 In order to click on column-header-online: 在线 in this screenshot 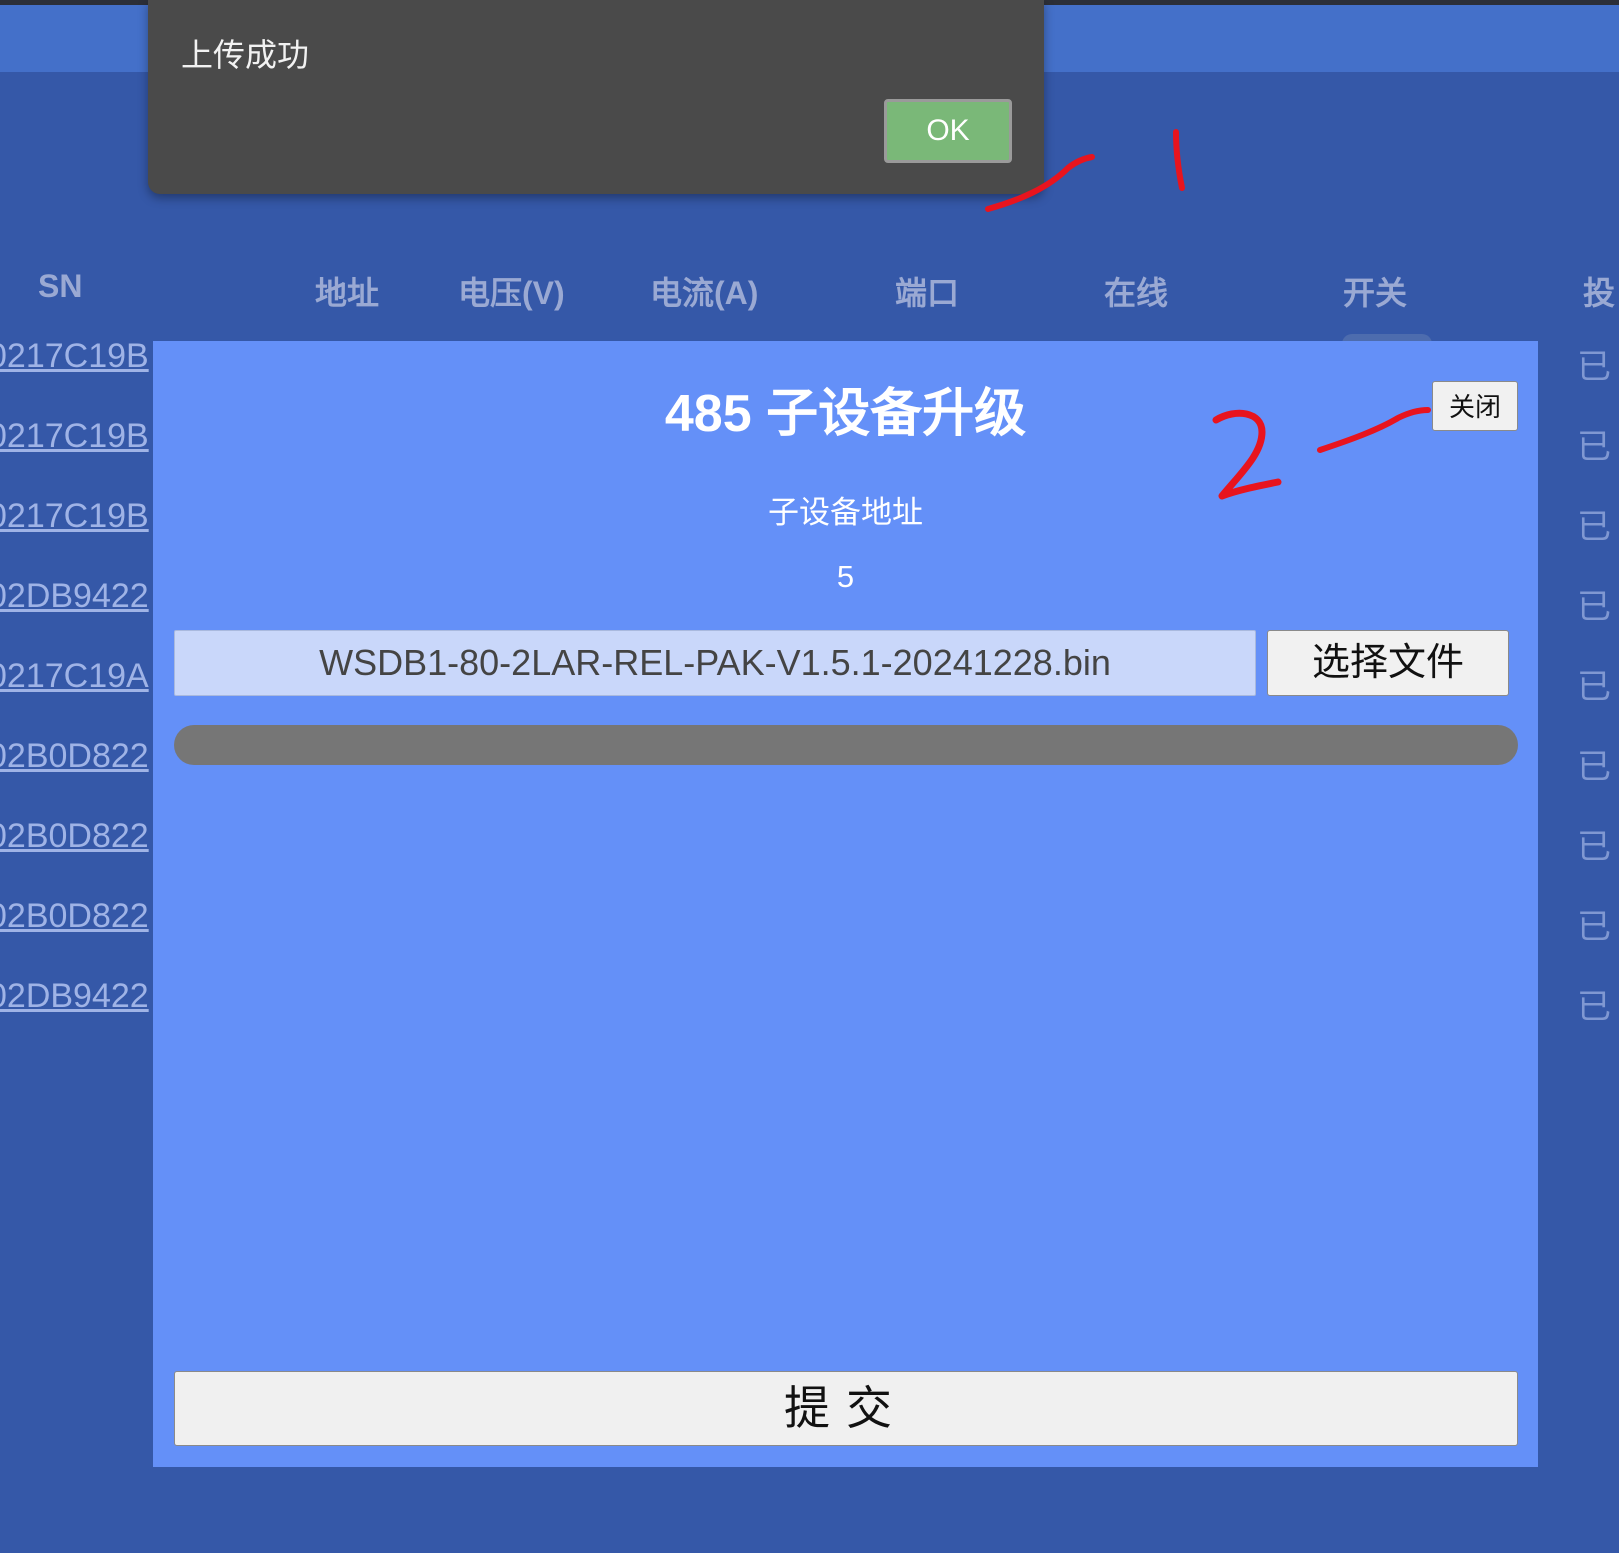, I will do `click(1136, 293)`.